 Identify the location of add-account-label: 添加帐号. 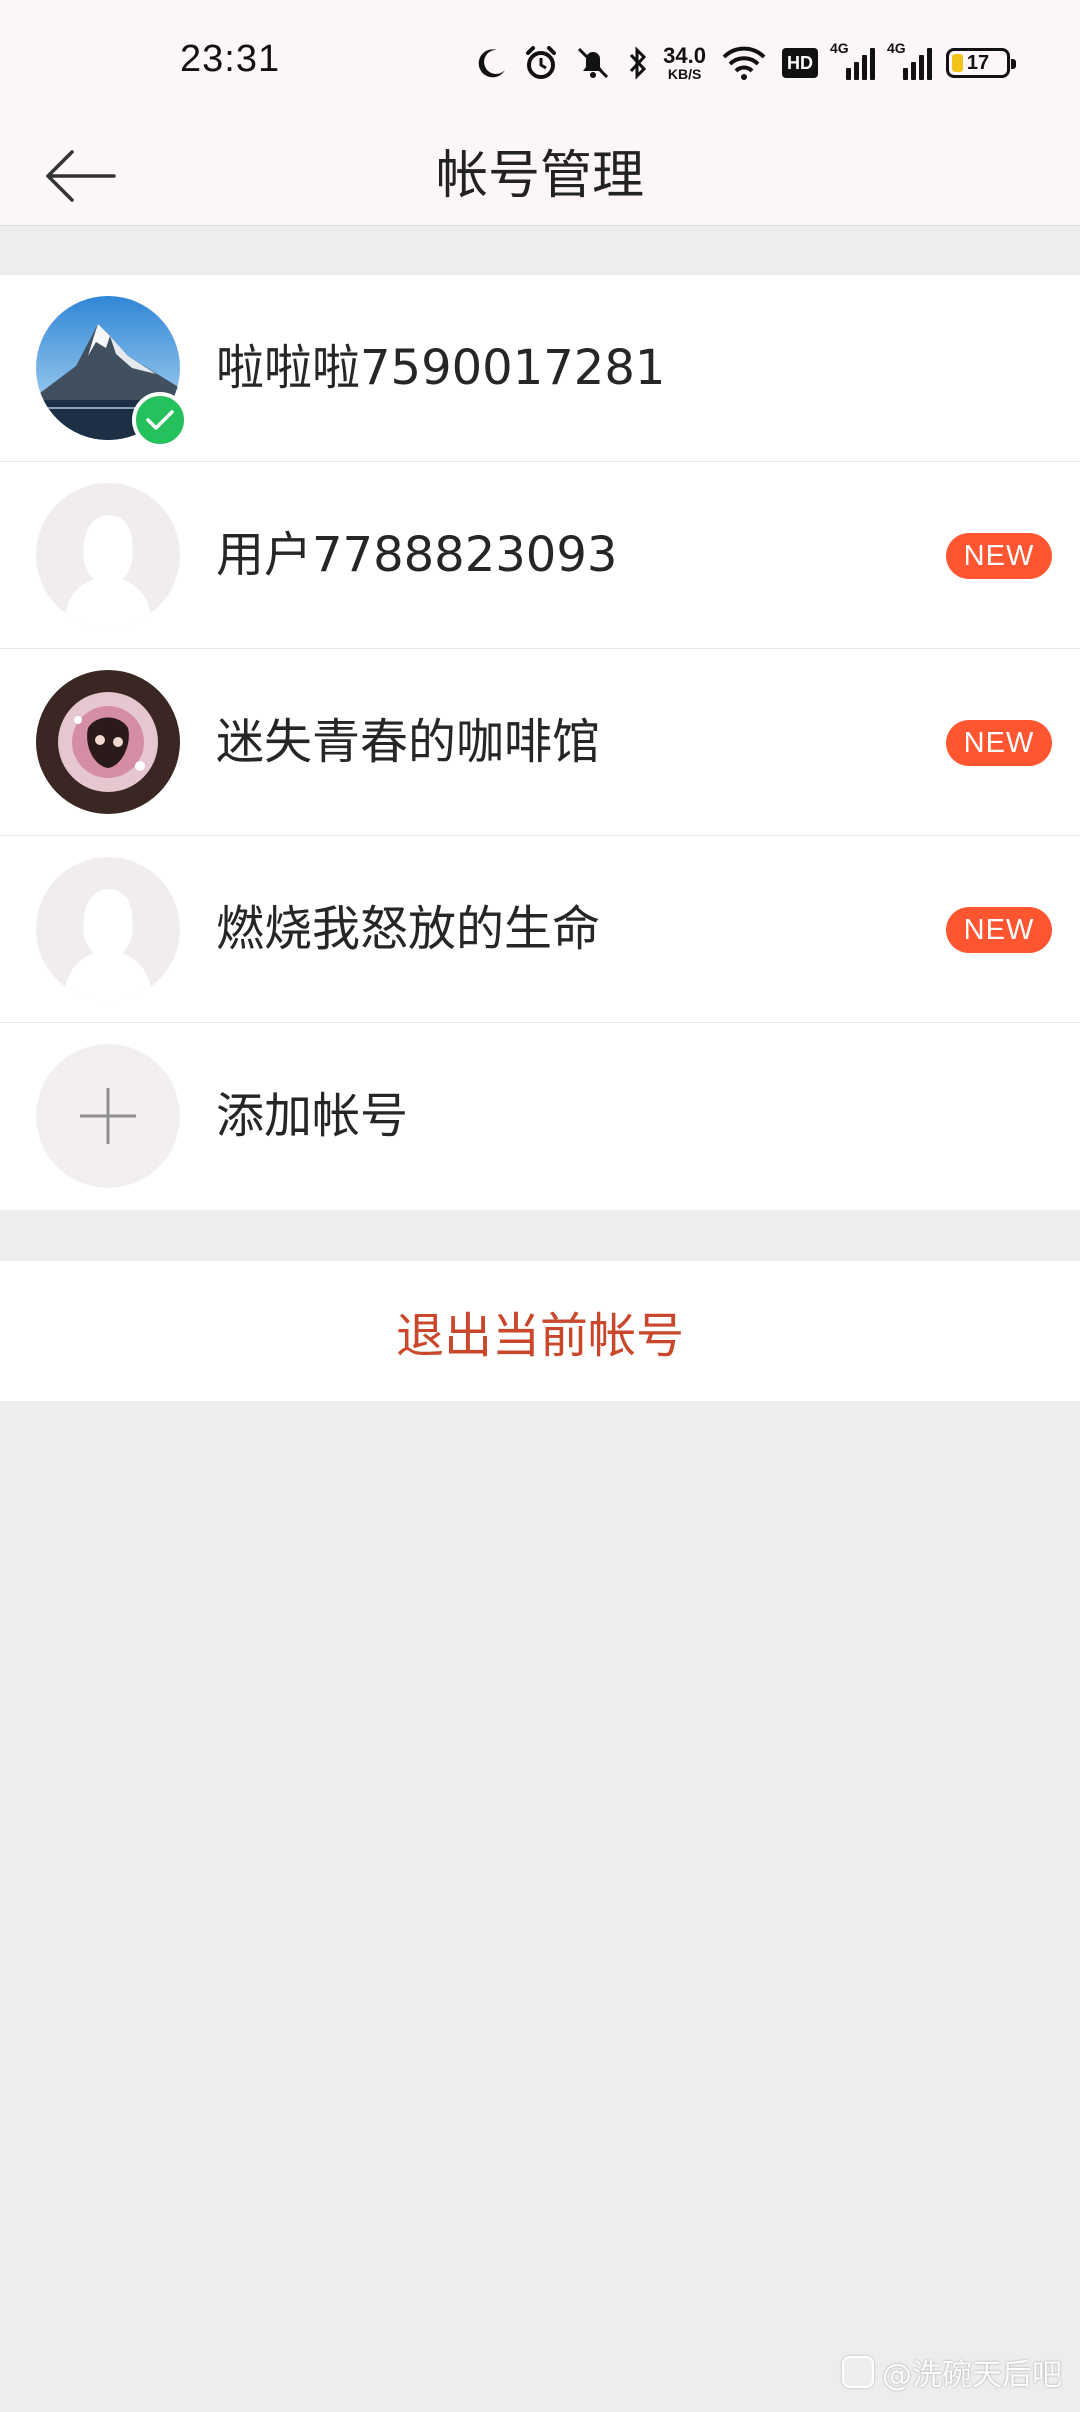
(312, 1116).